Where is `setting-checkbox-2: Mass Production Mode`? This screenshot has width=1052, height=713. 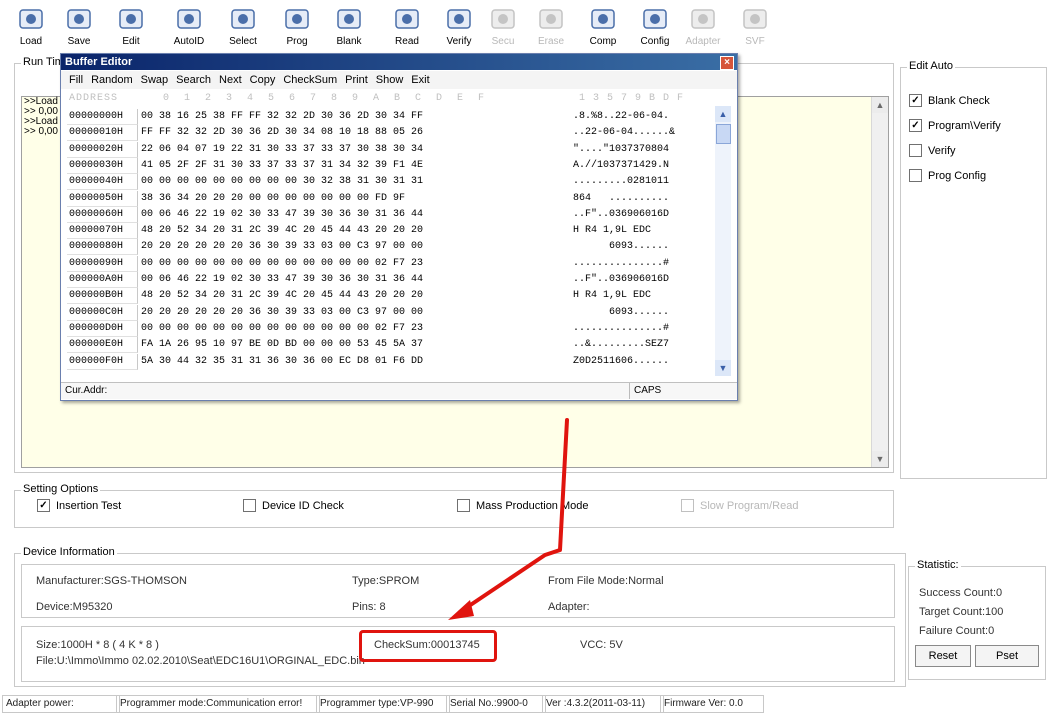 setting-checkbox-2: Mass Production Mode is located at coordinates (523, 505).